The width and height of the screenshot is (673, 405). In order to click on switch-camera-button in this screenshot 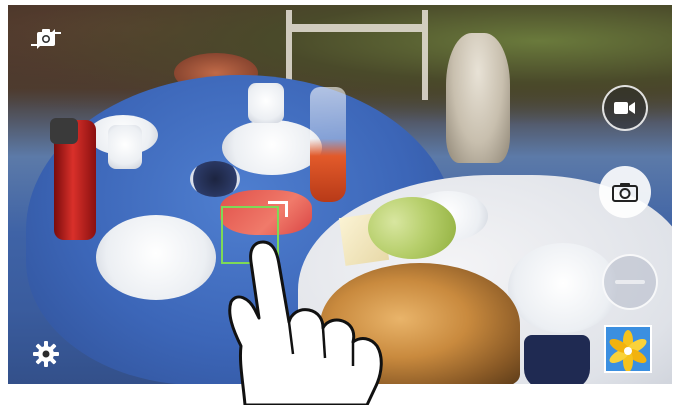, I will do `click(46, 39)`.